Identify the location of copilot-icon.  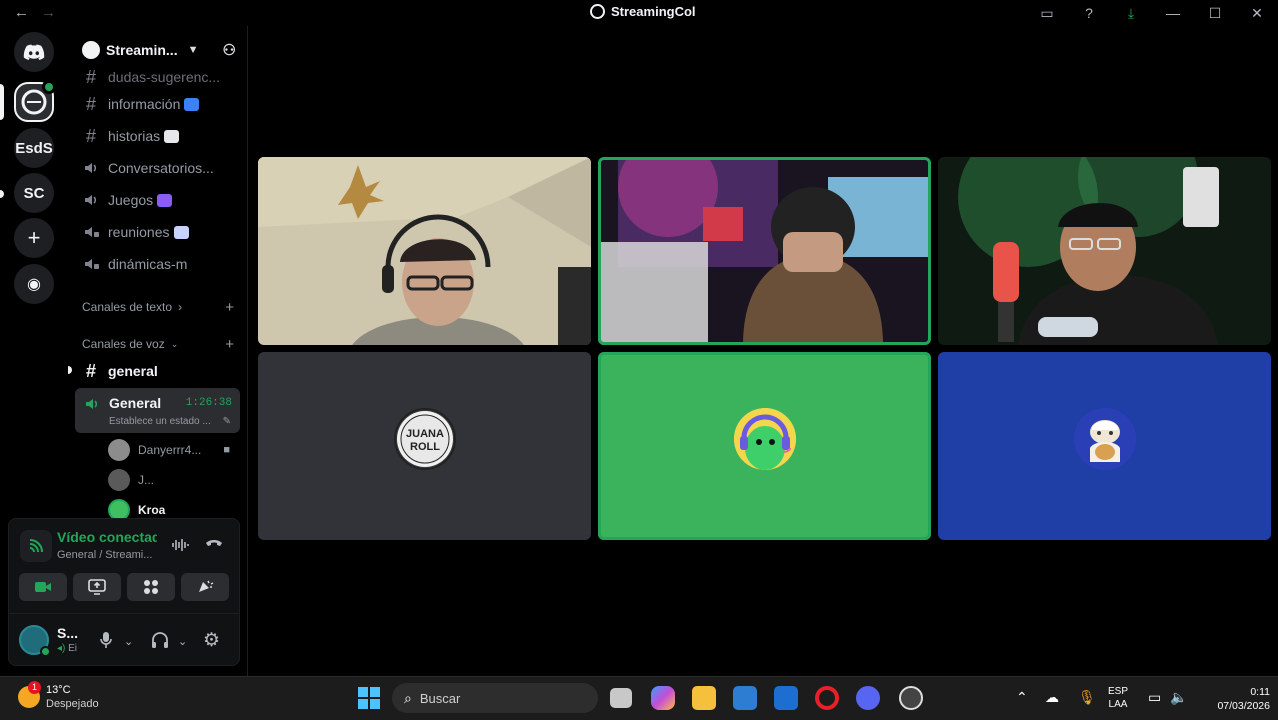
(663, 698).